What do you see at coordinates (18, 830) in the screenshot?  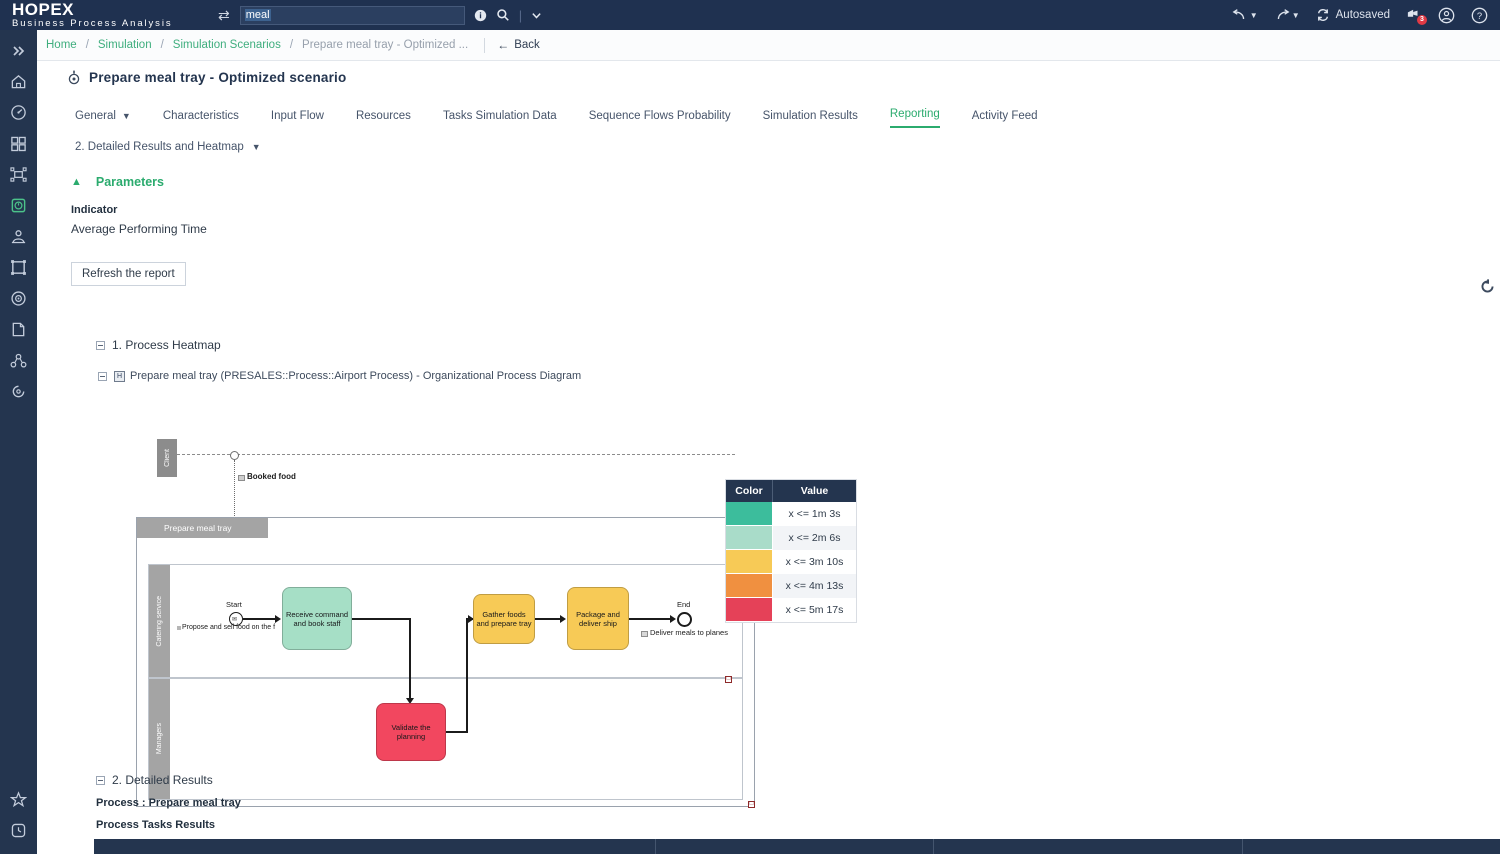 I see `sidebar-item-recent` at bounding box center [18, 830].